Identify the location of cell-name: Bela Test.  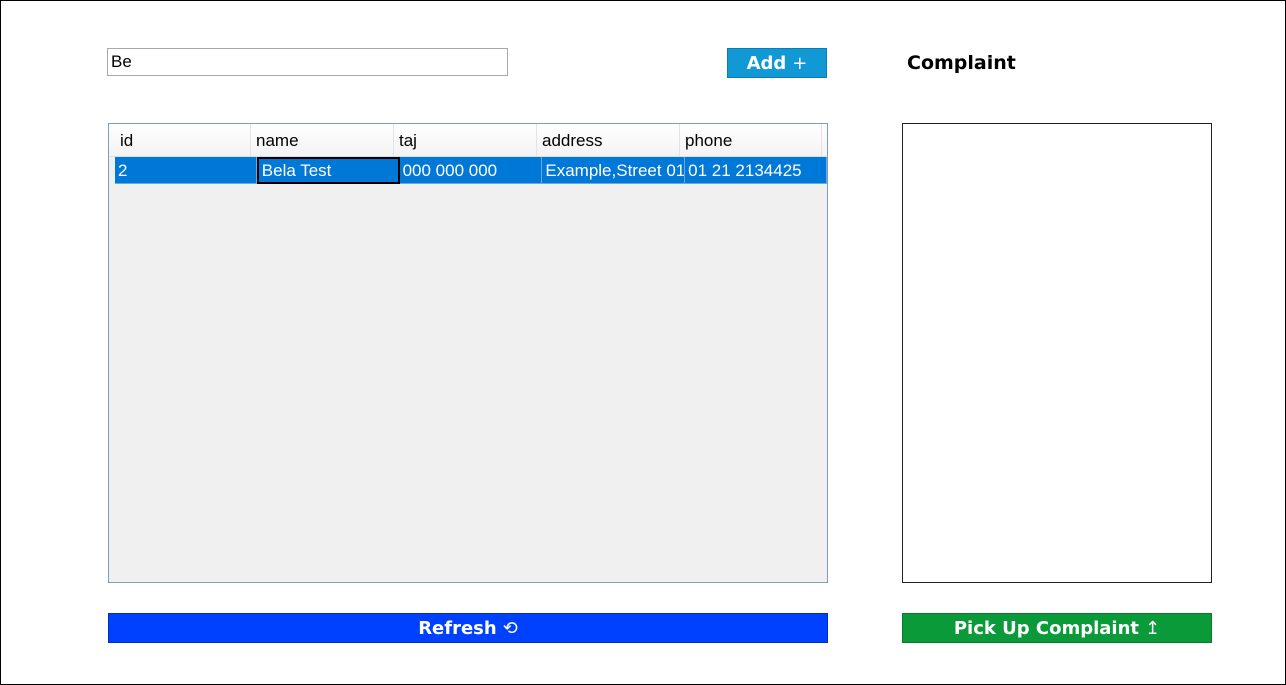
(328, 170).